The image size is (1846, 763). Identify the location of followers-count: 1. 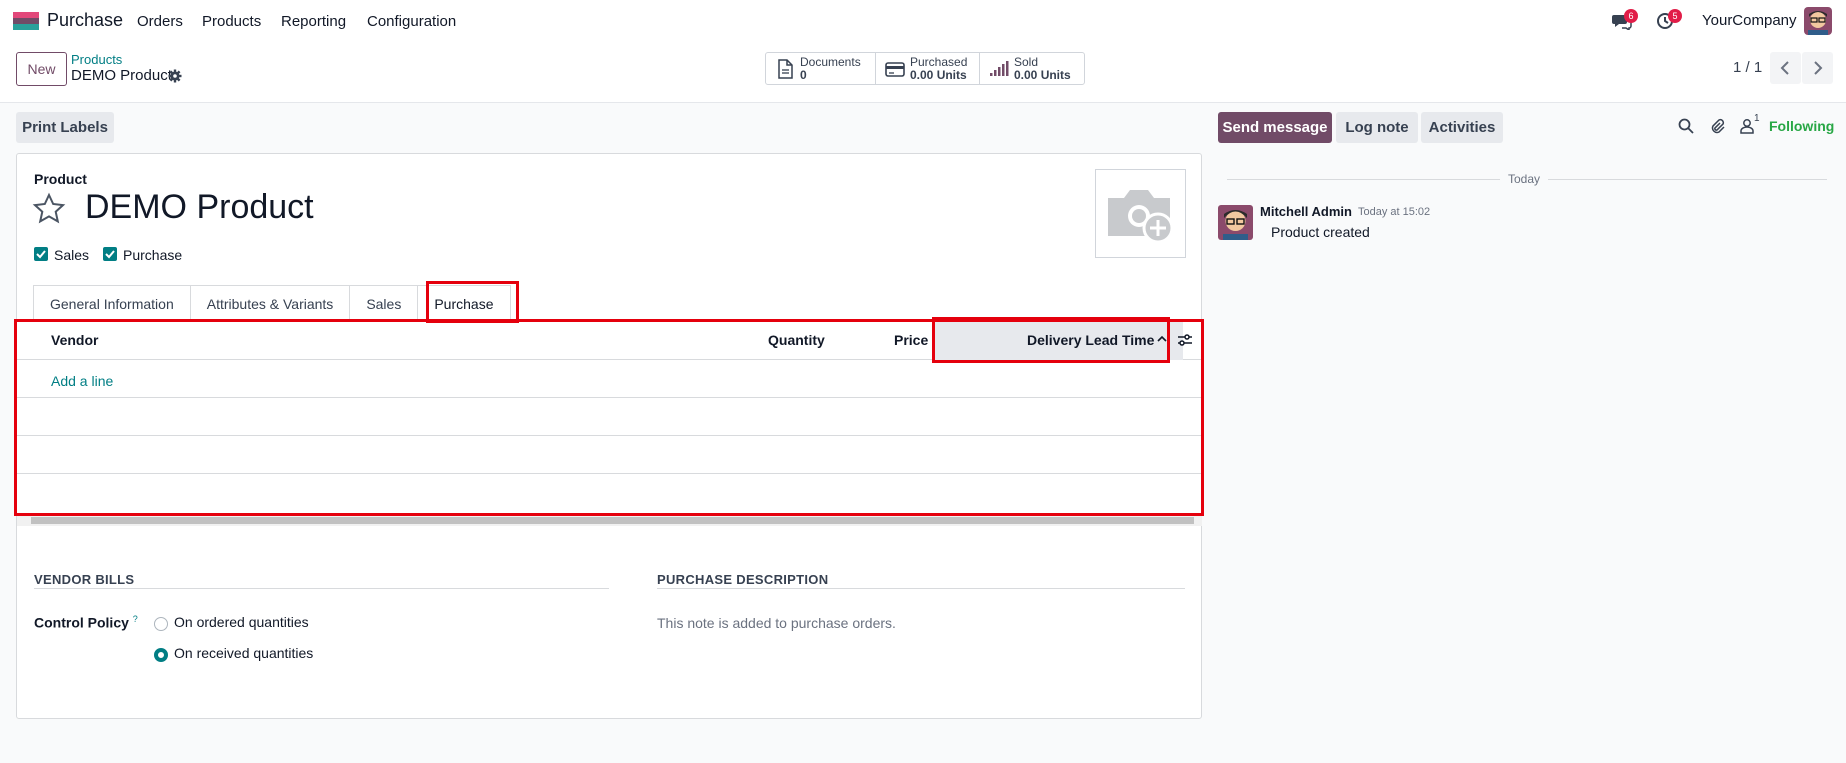
(1757, 118).